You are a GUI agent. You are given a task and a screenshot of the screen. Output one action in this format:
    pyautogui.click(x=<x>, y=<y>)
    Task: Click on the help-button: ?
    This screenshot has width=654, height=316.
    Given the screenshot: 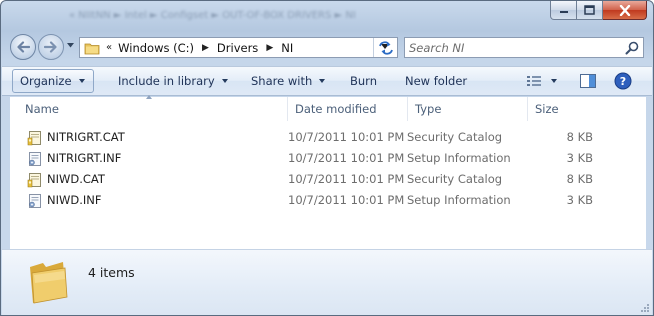 What is the action you would take?
    pyautogui.click(x=623, y=81)
    